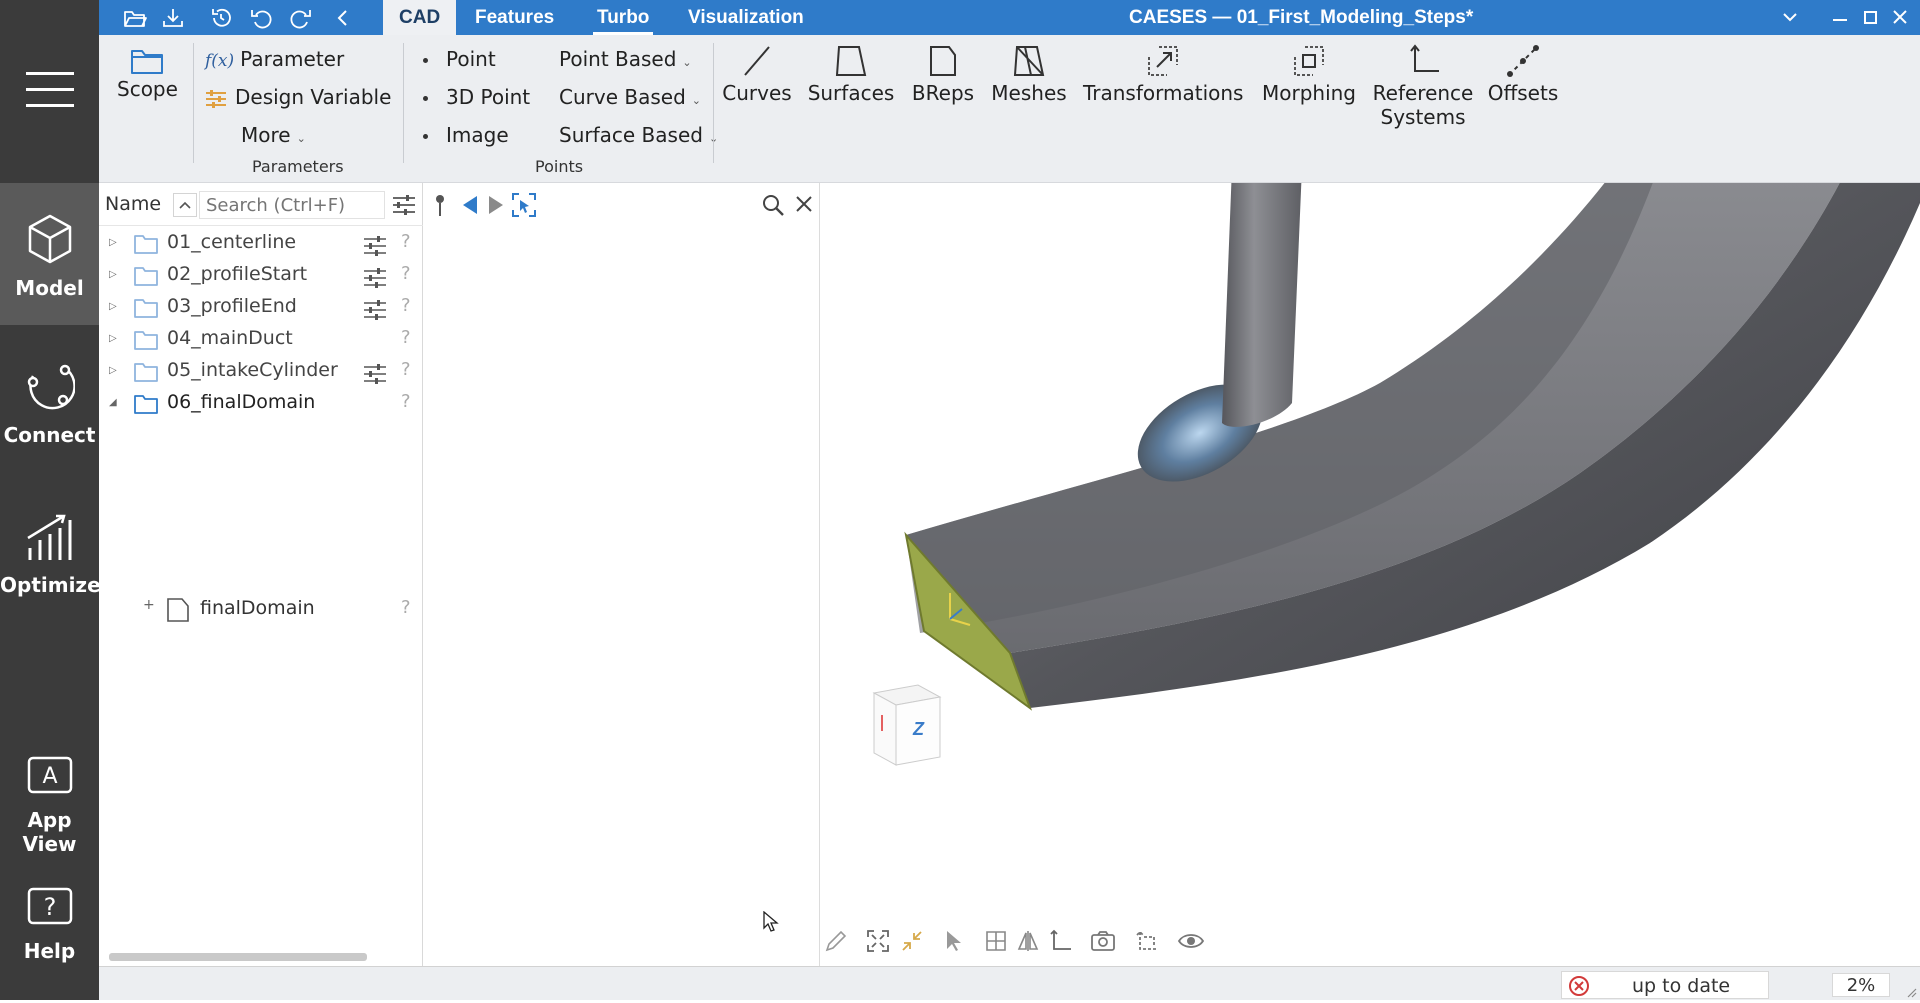  What do you see at coordinates (1147, 943) in the screenshot?
I see `measure-axes-icon` at bounding box center [1147, 943].